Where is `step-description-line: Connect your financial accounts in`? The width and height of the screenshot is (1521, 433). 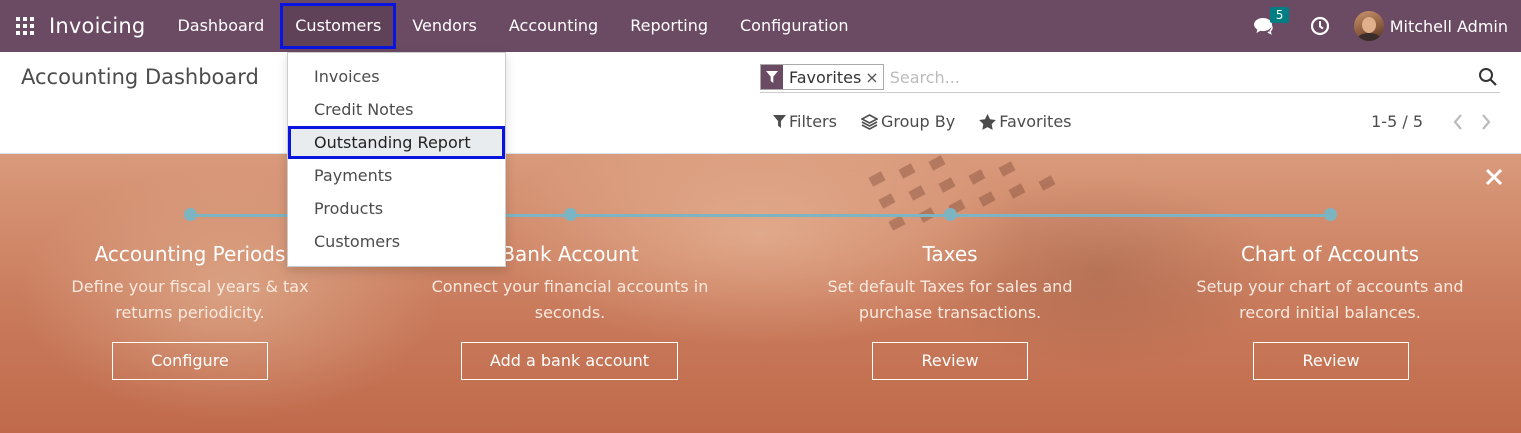
step-description-line: Connect your financial accounts in is located at coordinates (570, 286).